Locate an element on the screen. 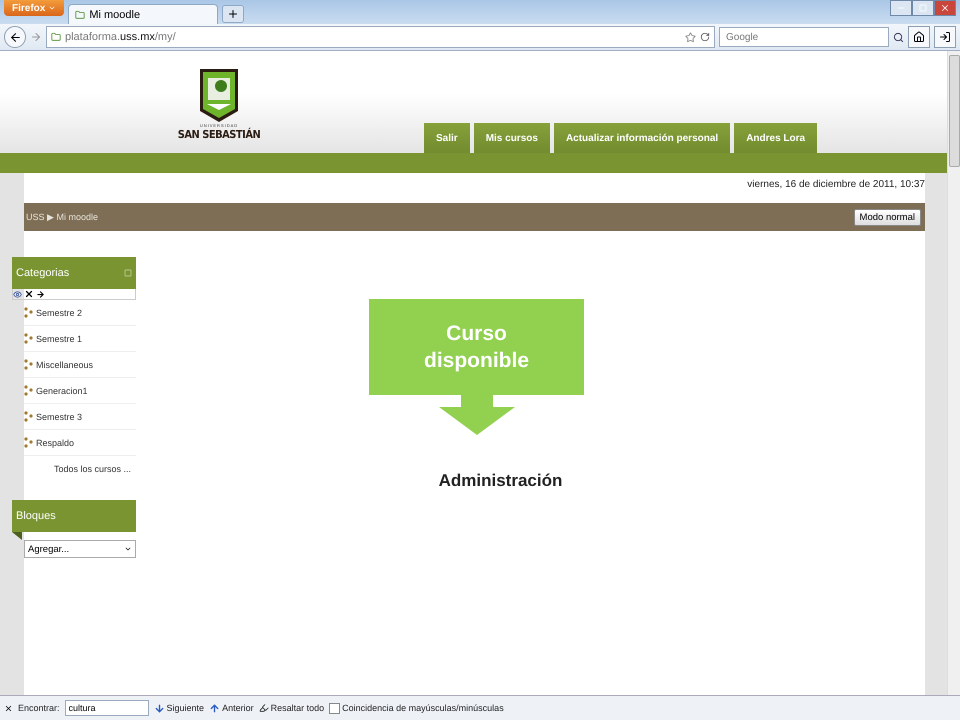 This screenshot has height=720, width=960. up-arrow-icon is located at coordinates (214, 708).